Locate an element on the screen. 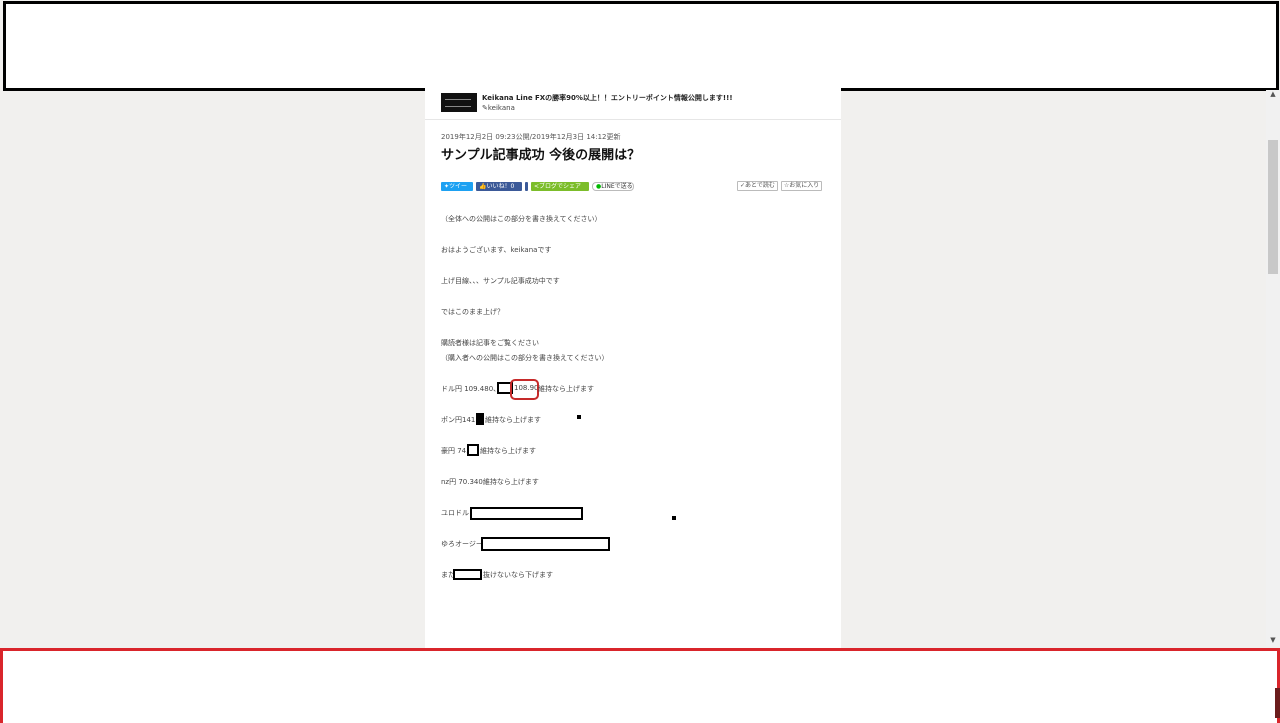 The image size is (1280, 723). audjpy-suffix: 維持なら上げます is located at coordinates (508, 451).